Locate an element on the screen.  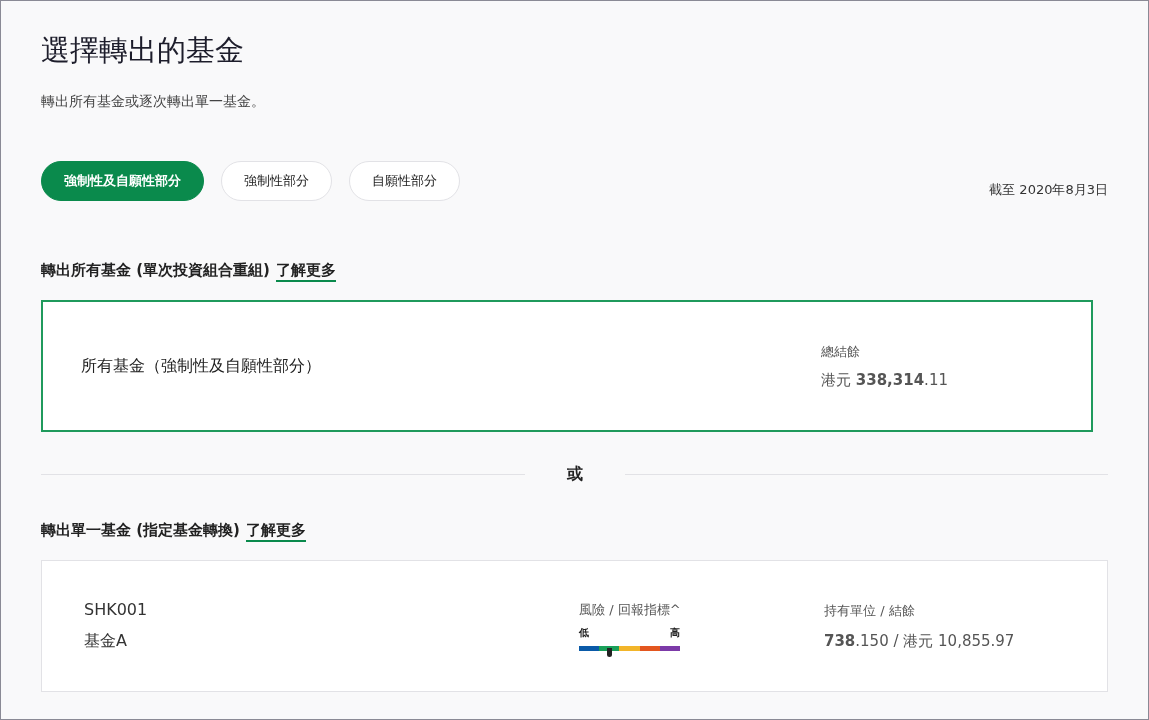
fund-code: SHK001 is located at coordinates (116, 609).